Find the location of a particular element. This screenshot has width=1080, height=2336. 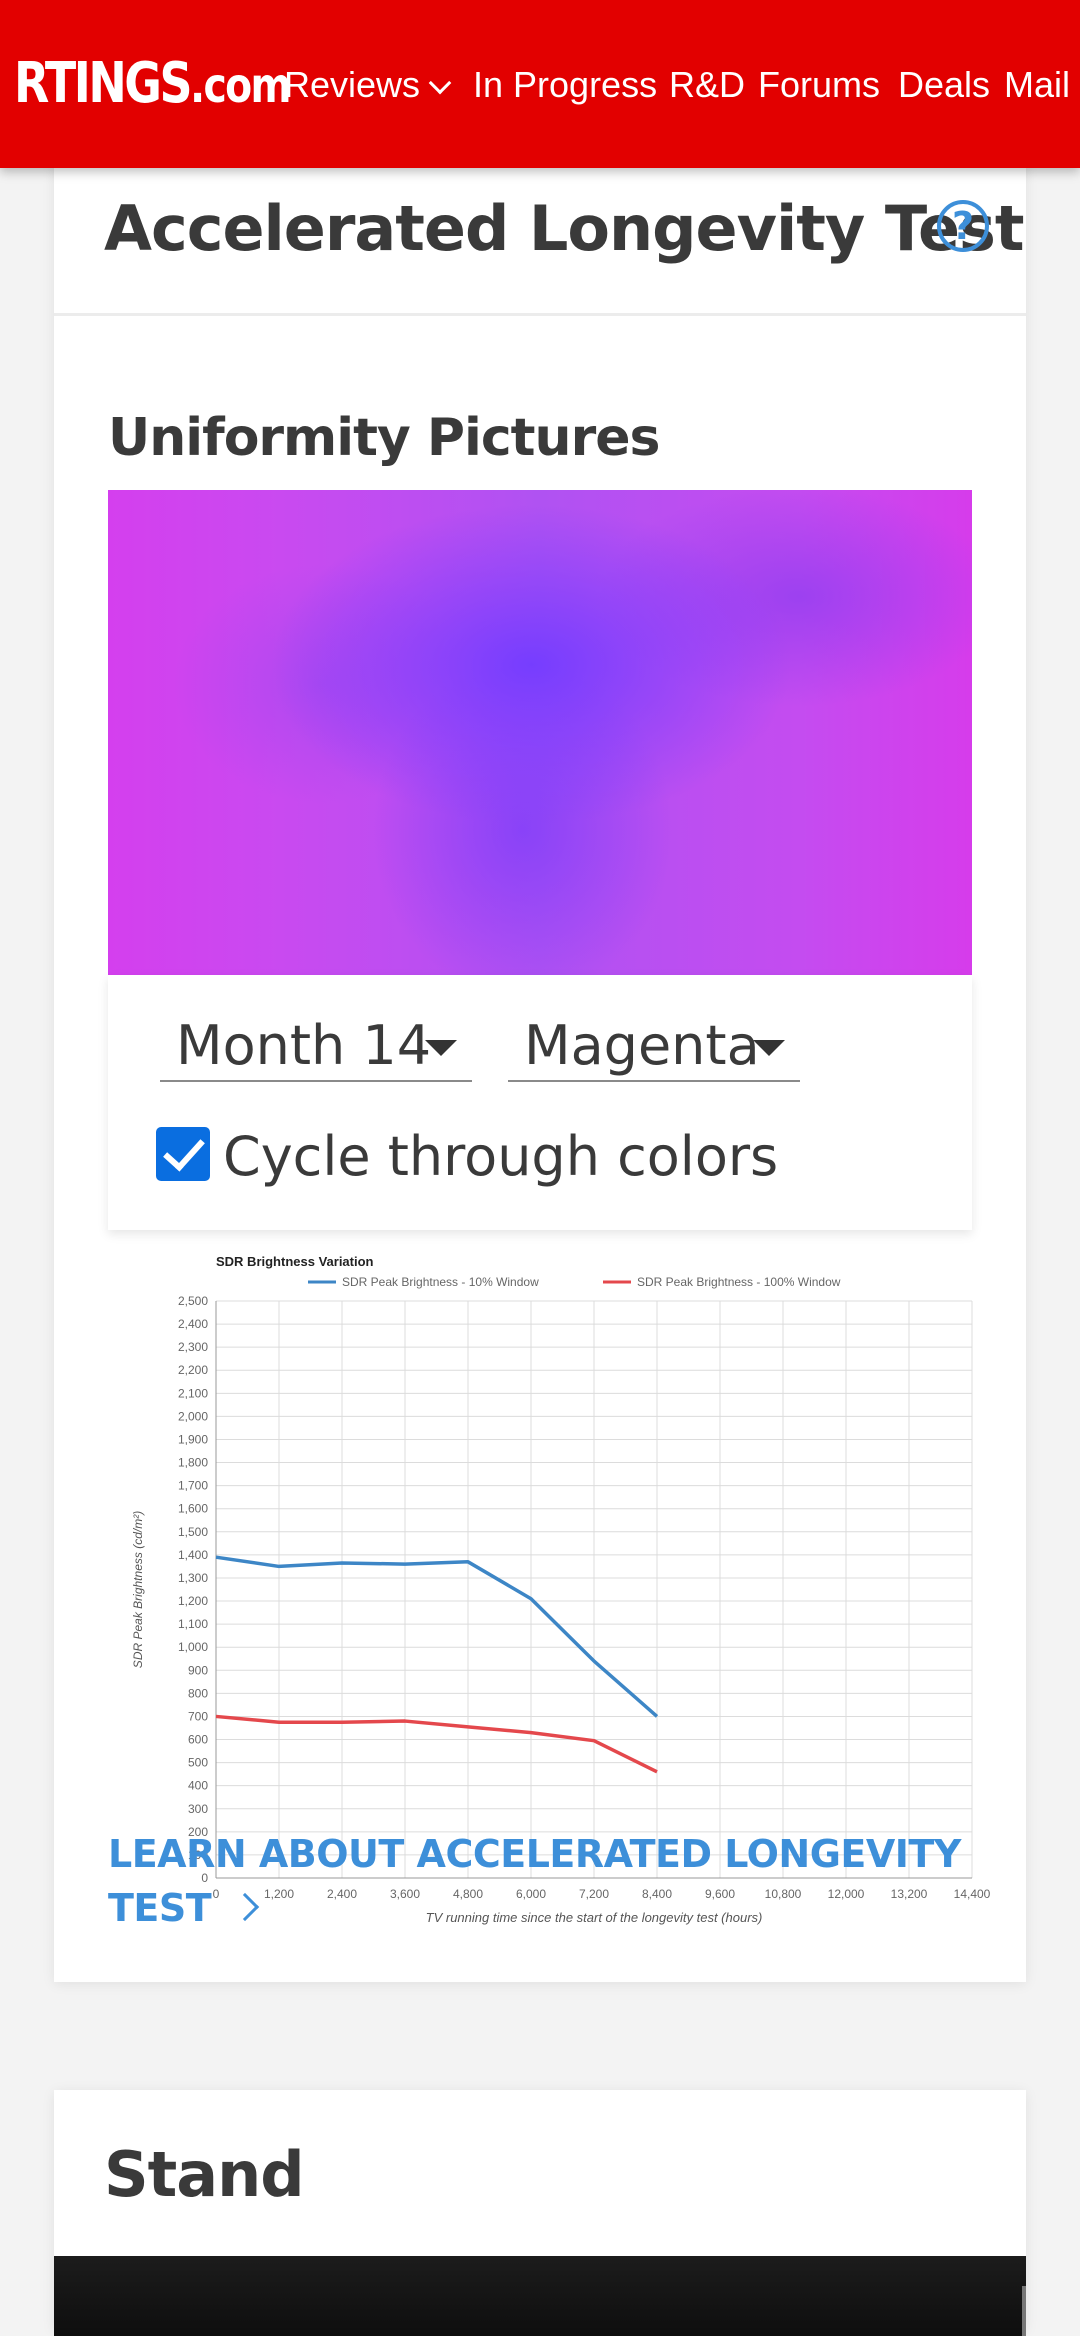

nav-reviews-label: Reviews is located at coordinates (352, 84).